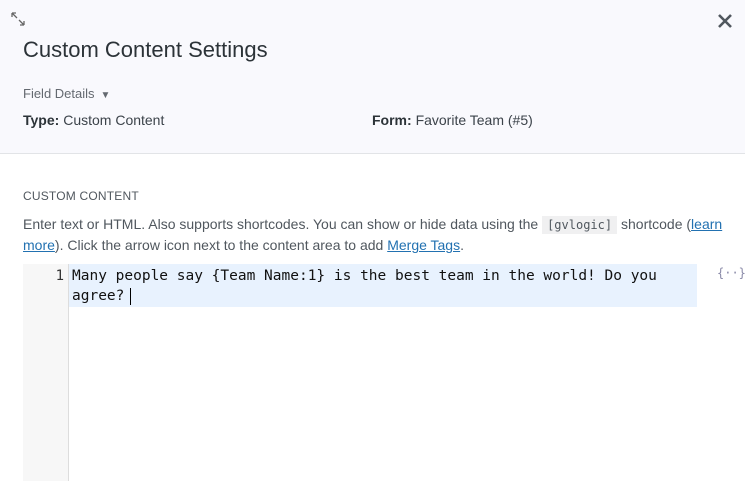  Describe the element at coordinates (59, 276) in the screenshot. I see `line-number: 1` at that location.